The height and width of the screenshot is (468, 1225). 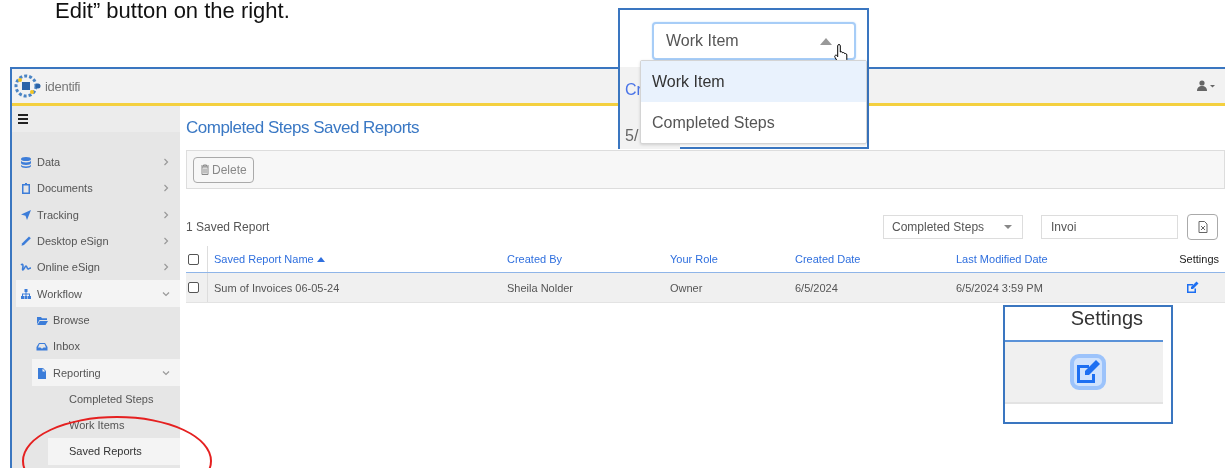 I want to click on sidebar-item: Data, so click(x=98, y=162).